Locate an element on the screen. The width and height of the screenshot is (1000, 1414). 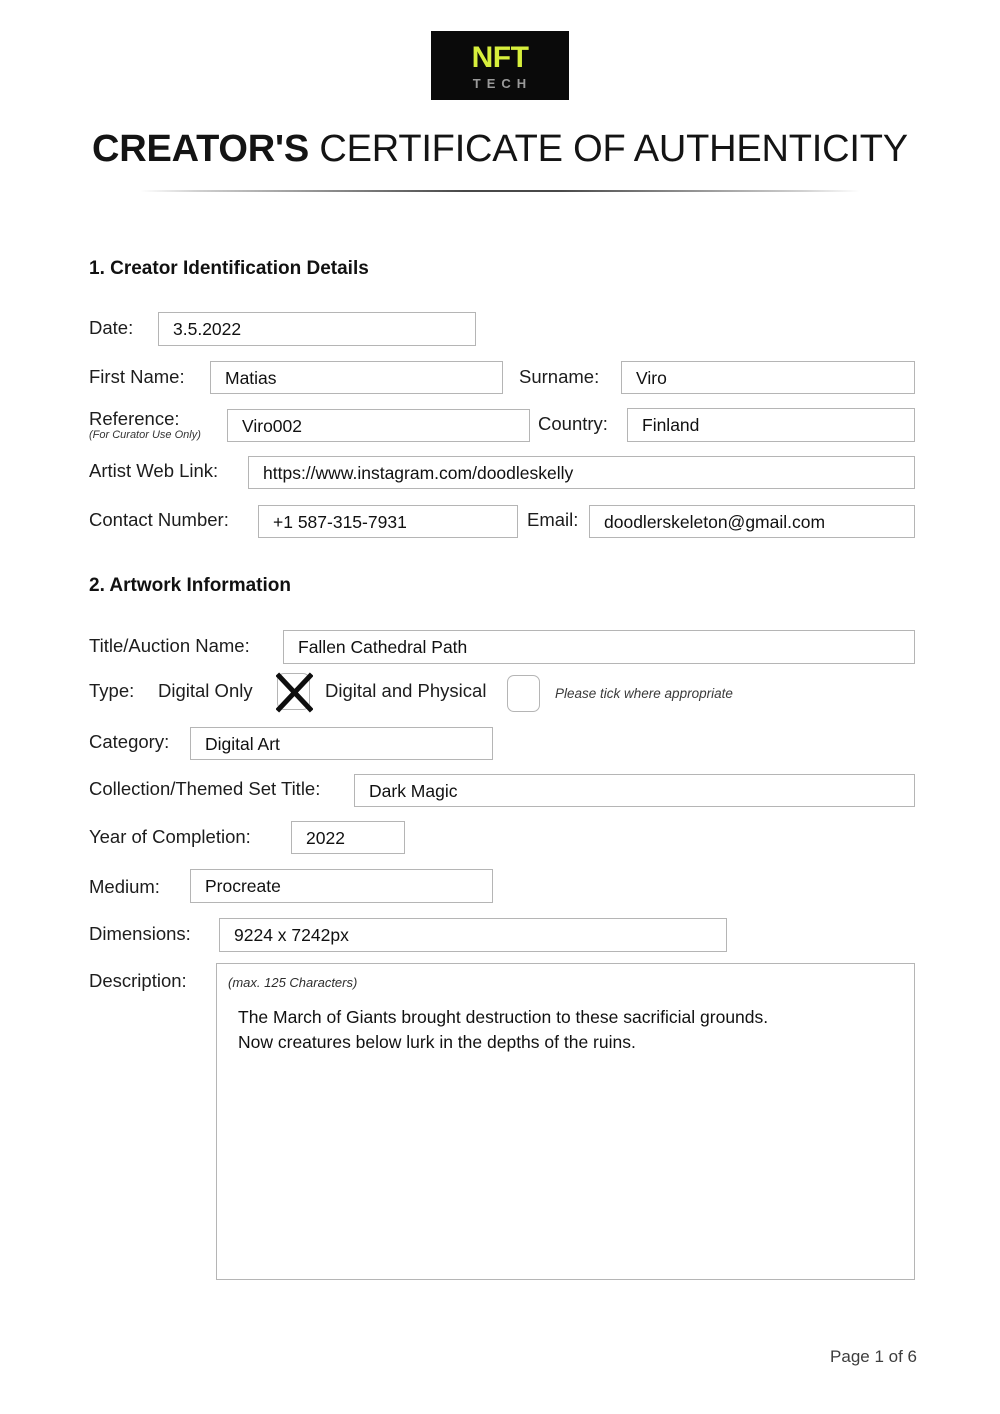
first-name-label: First Name: is located at coordinates (137, 376).